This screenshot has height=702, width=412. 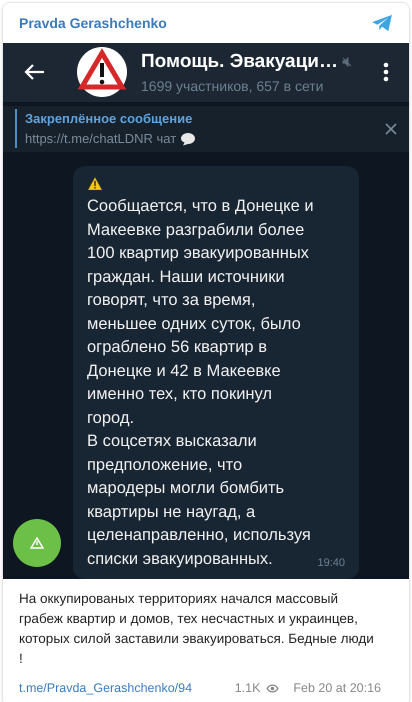 I want to click on view-count: 1.1K, so click(x=247, y=688).